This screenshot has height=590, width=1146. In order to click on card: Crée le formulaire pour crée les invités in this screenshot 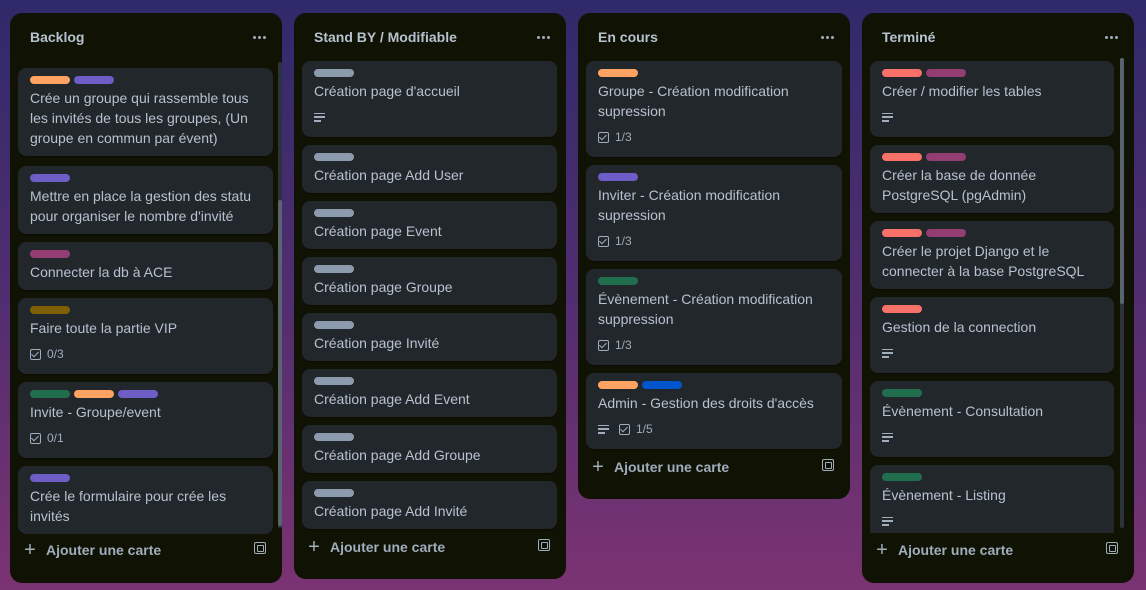, I will do `click(145, 500)`.